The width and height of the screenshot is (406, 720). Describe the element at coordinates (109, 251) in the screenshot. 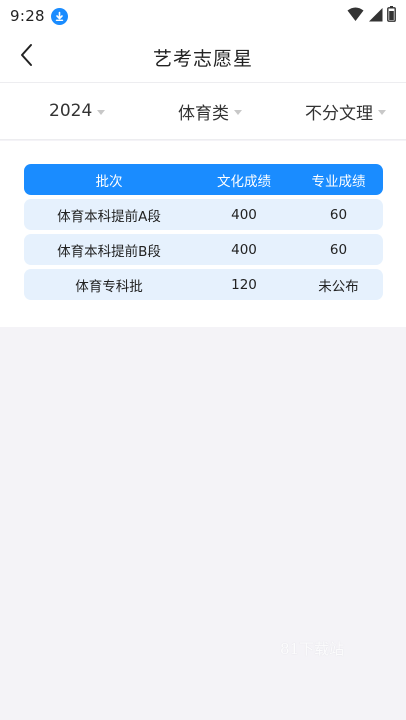

I see `row-batch: 体育本科提前B段` at that location.